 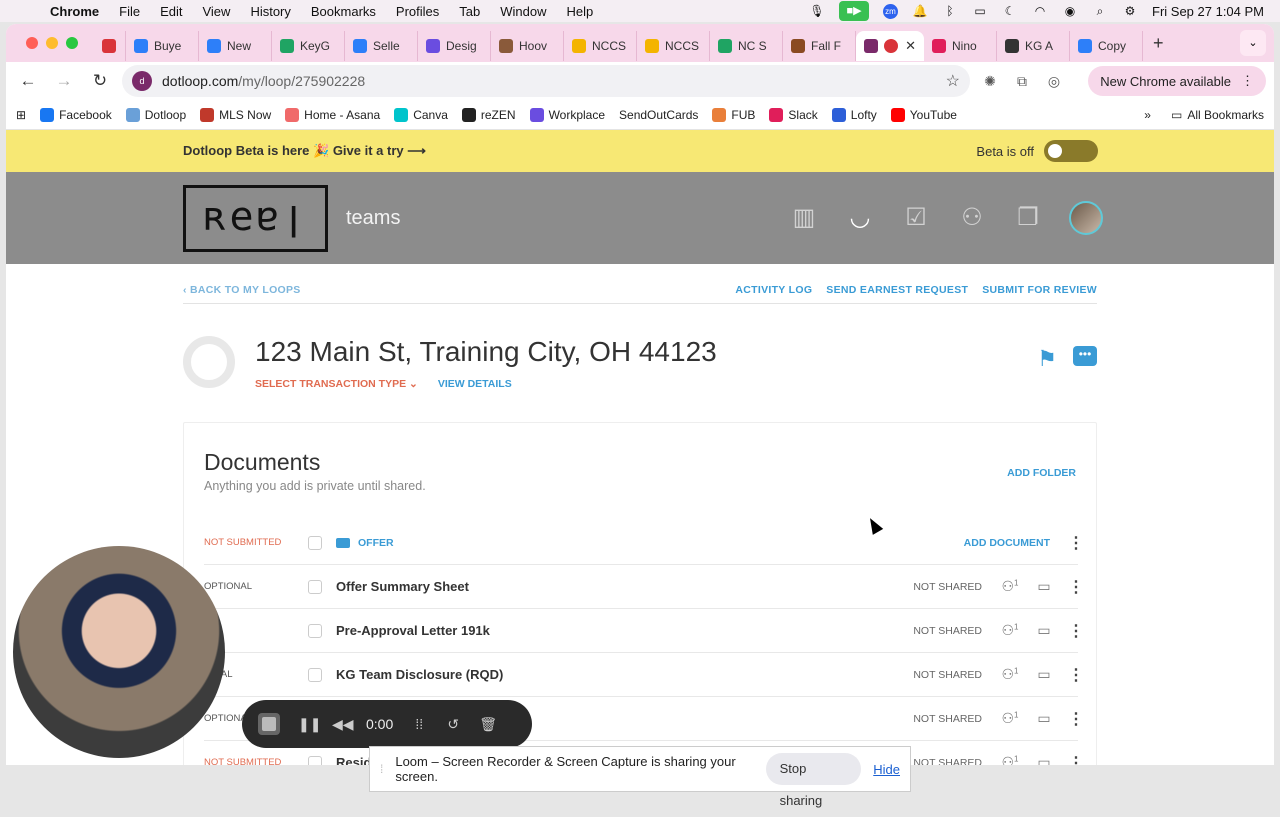 I want to click on menu-help: Help, so click(x=580, y=11).